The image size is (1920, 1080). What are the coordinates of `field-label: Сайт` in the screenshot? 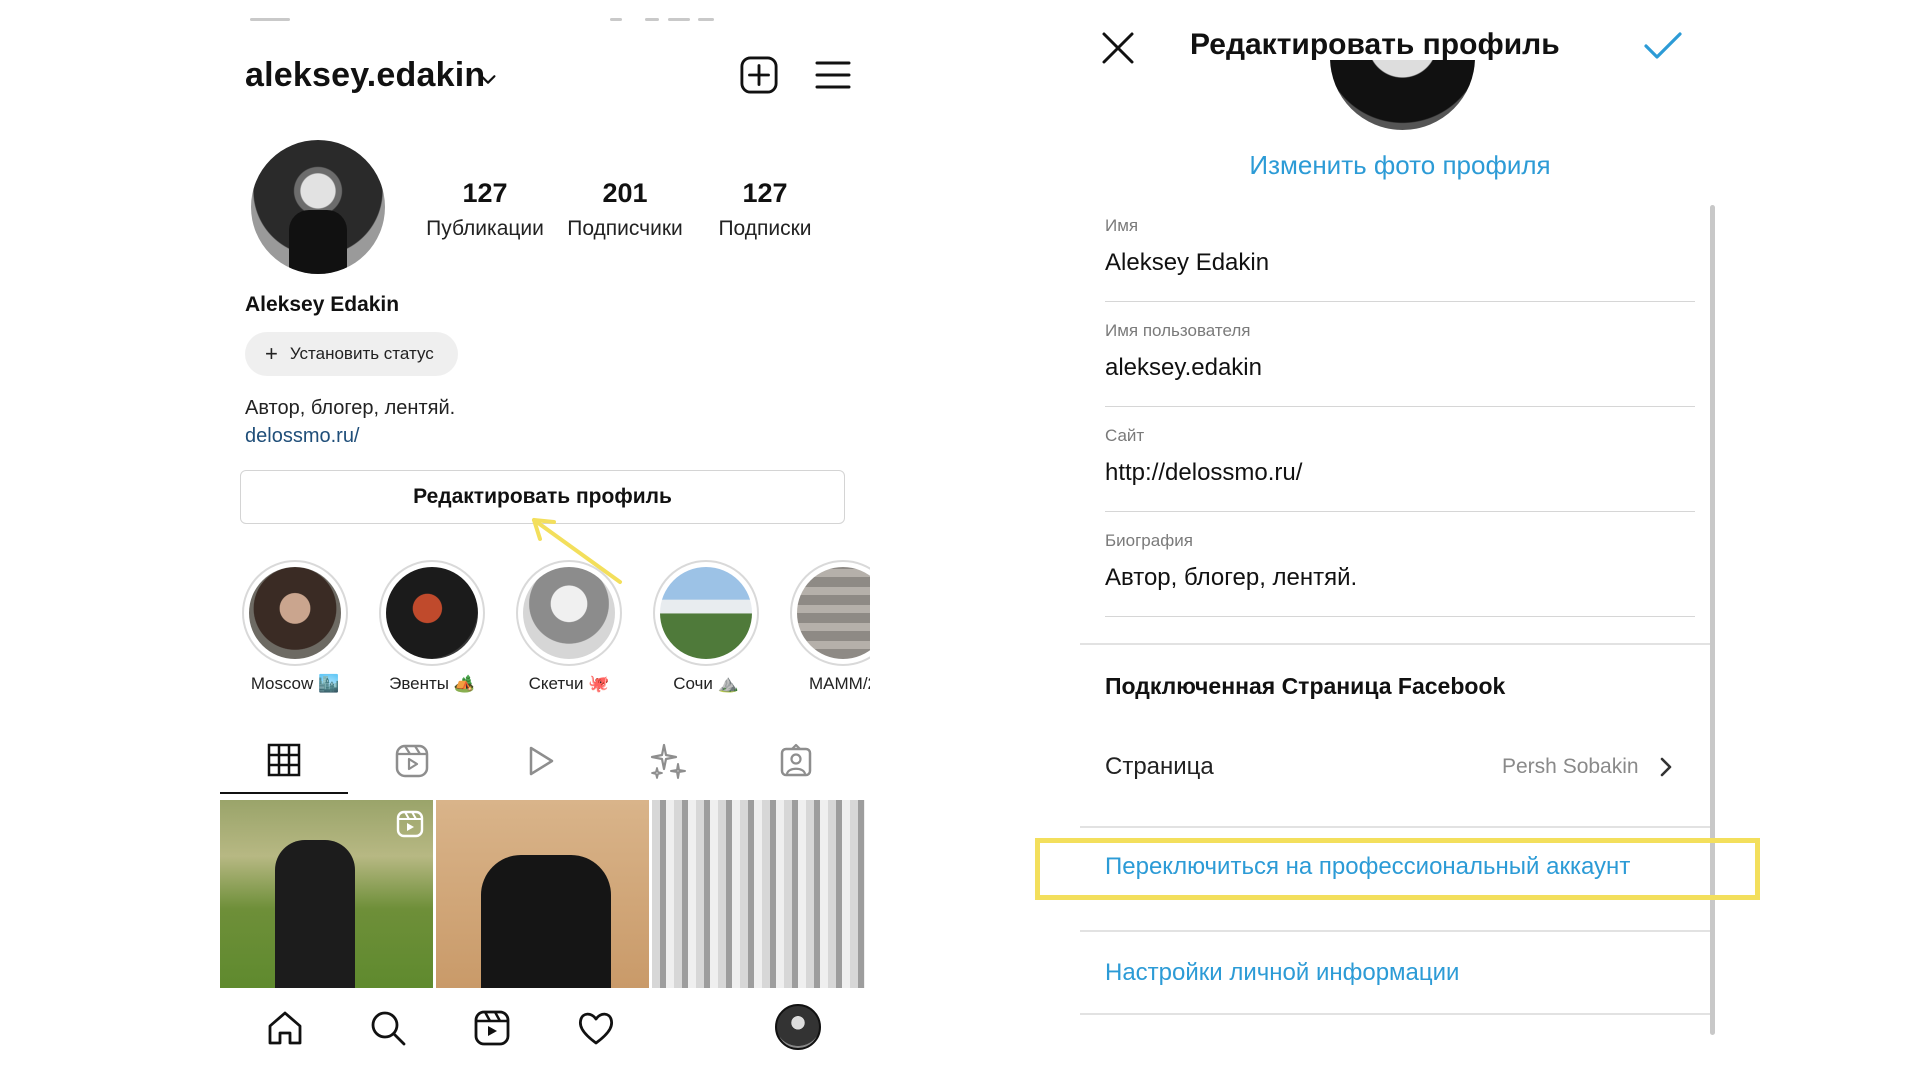 It's located at (1125, 435).